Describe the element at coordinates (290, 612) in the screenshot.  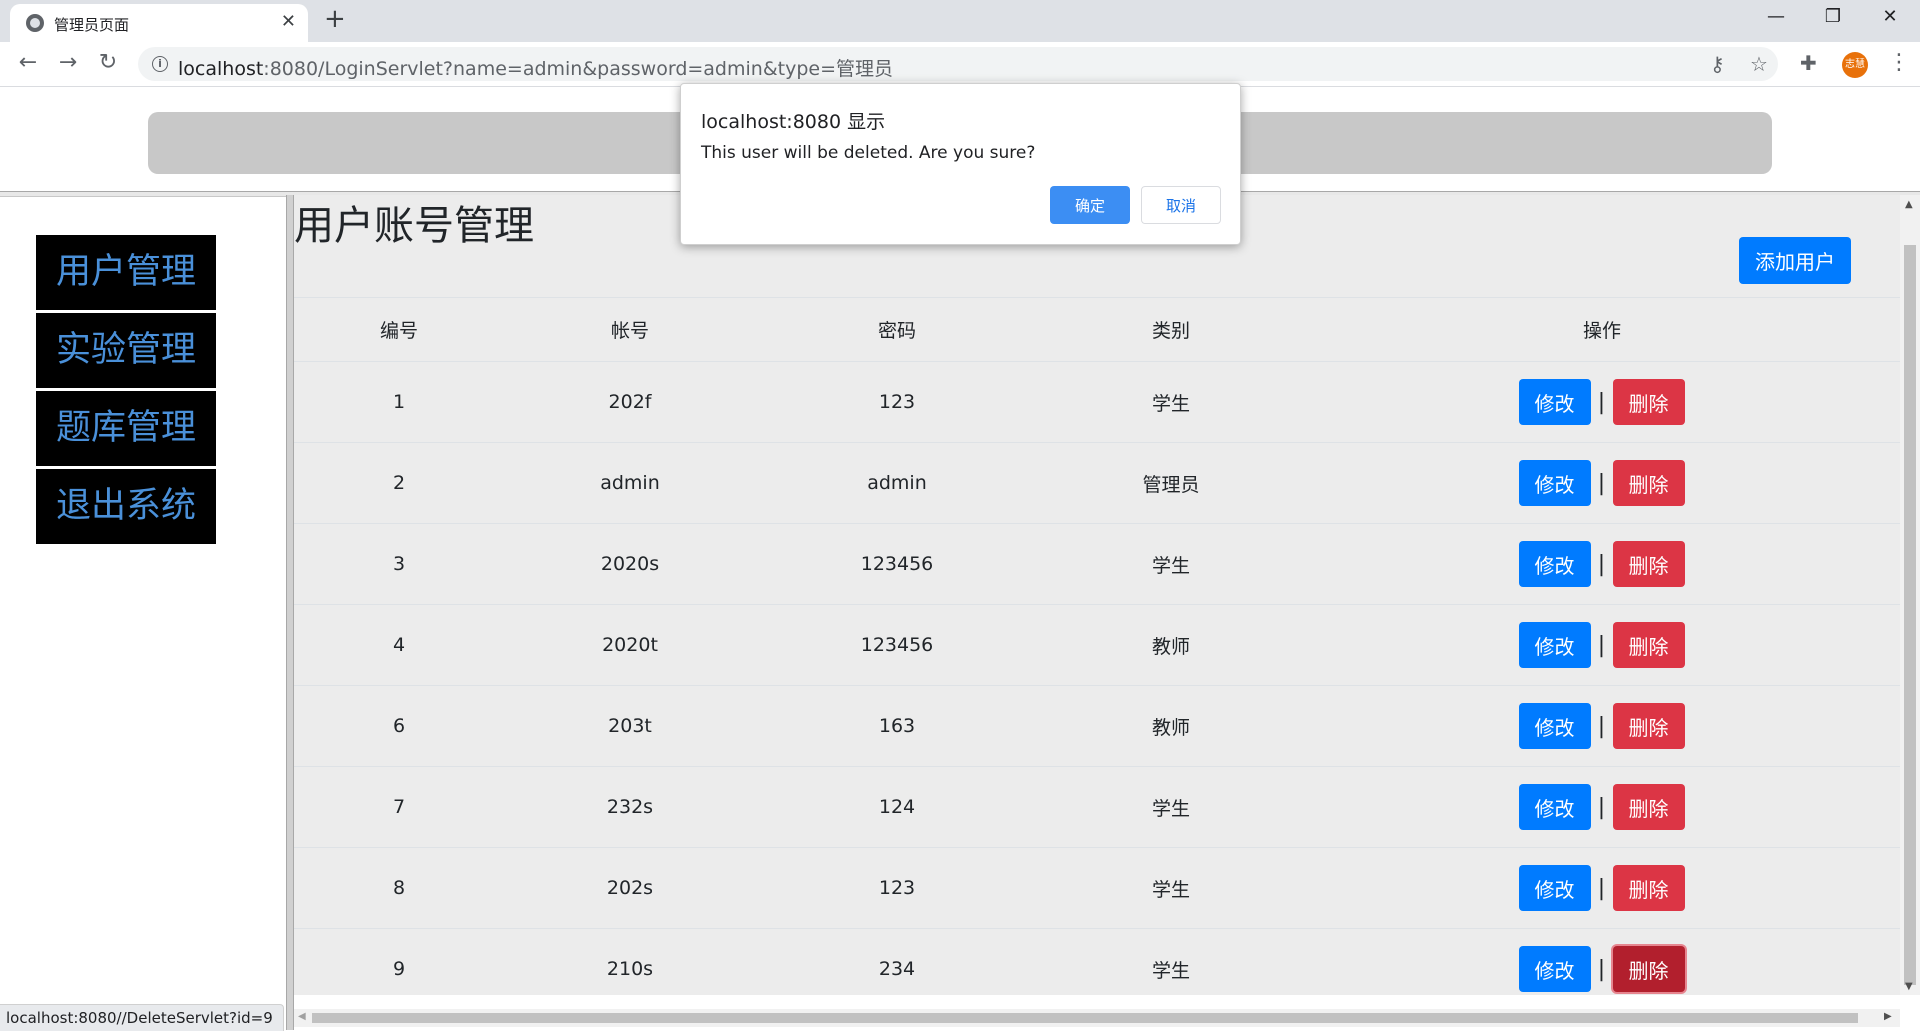
I see `frame-splitter` at that location.